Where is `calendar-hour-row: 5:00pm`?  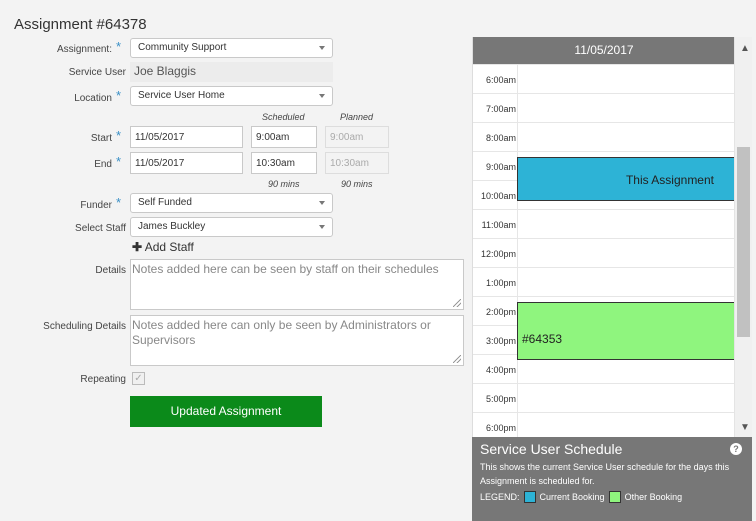 calendar-hour-row: 5:00pm is located at coordinates (604, 397).